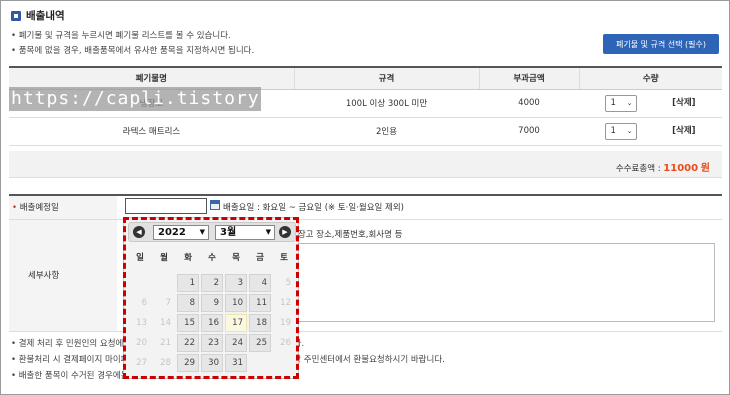 This screenshot has width=730, height=395. Describe the element at coordinates (236, 323) in the screenshot. I see `day-cell: 17` at that location.